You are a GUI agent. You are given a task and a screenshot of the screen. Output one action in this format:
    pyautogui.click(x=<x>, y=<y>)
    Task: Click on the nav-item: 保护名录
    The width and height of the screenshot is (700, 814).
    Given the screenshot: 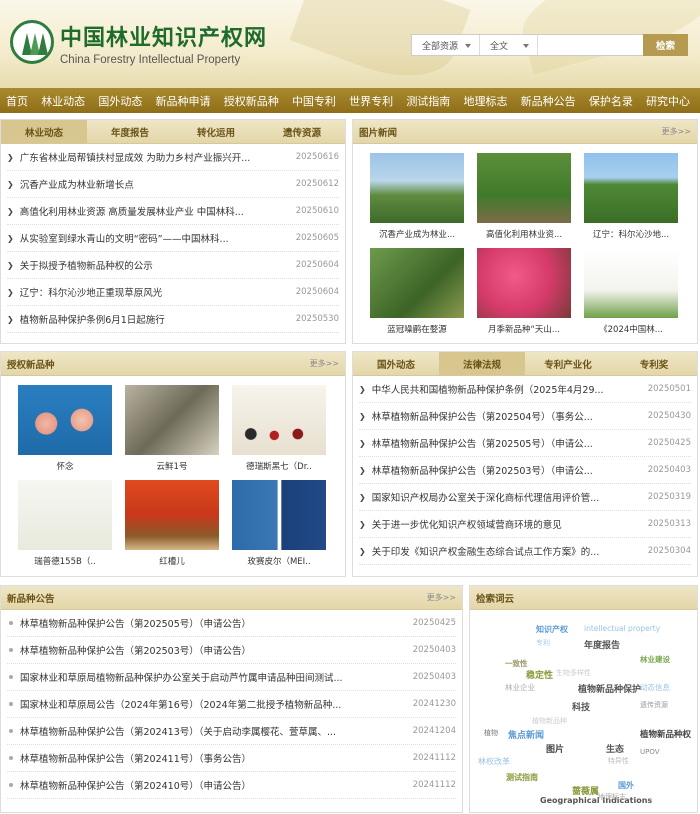 What is the action you would take?
    pyautogui.click(x=611, y=101)
    